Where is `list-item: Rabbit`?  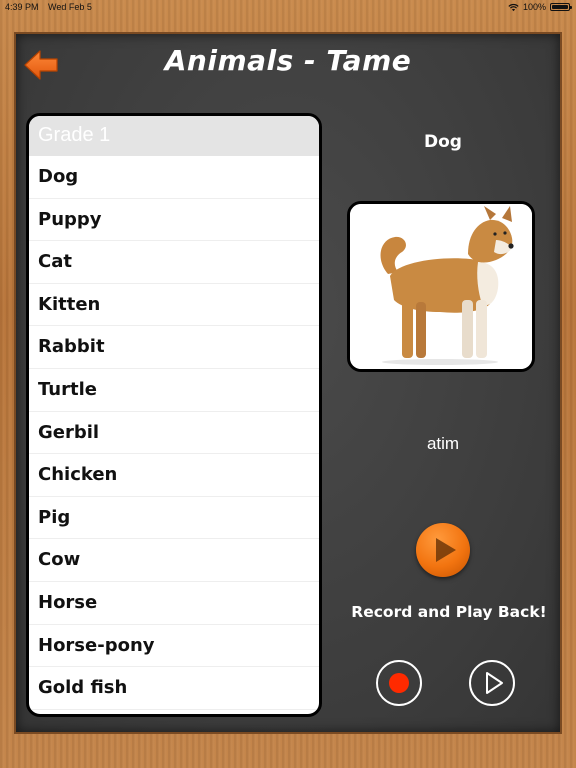
list-item: Rabbit is located at coordinates (174, 347).